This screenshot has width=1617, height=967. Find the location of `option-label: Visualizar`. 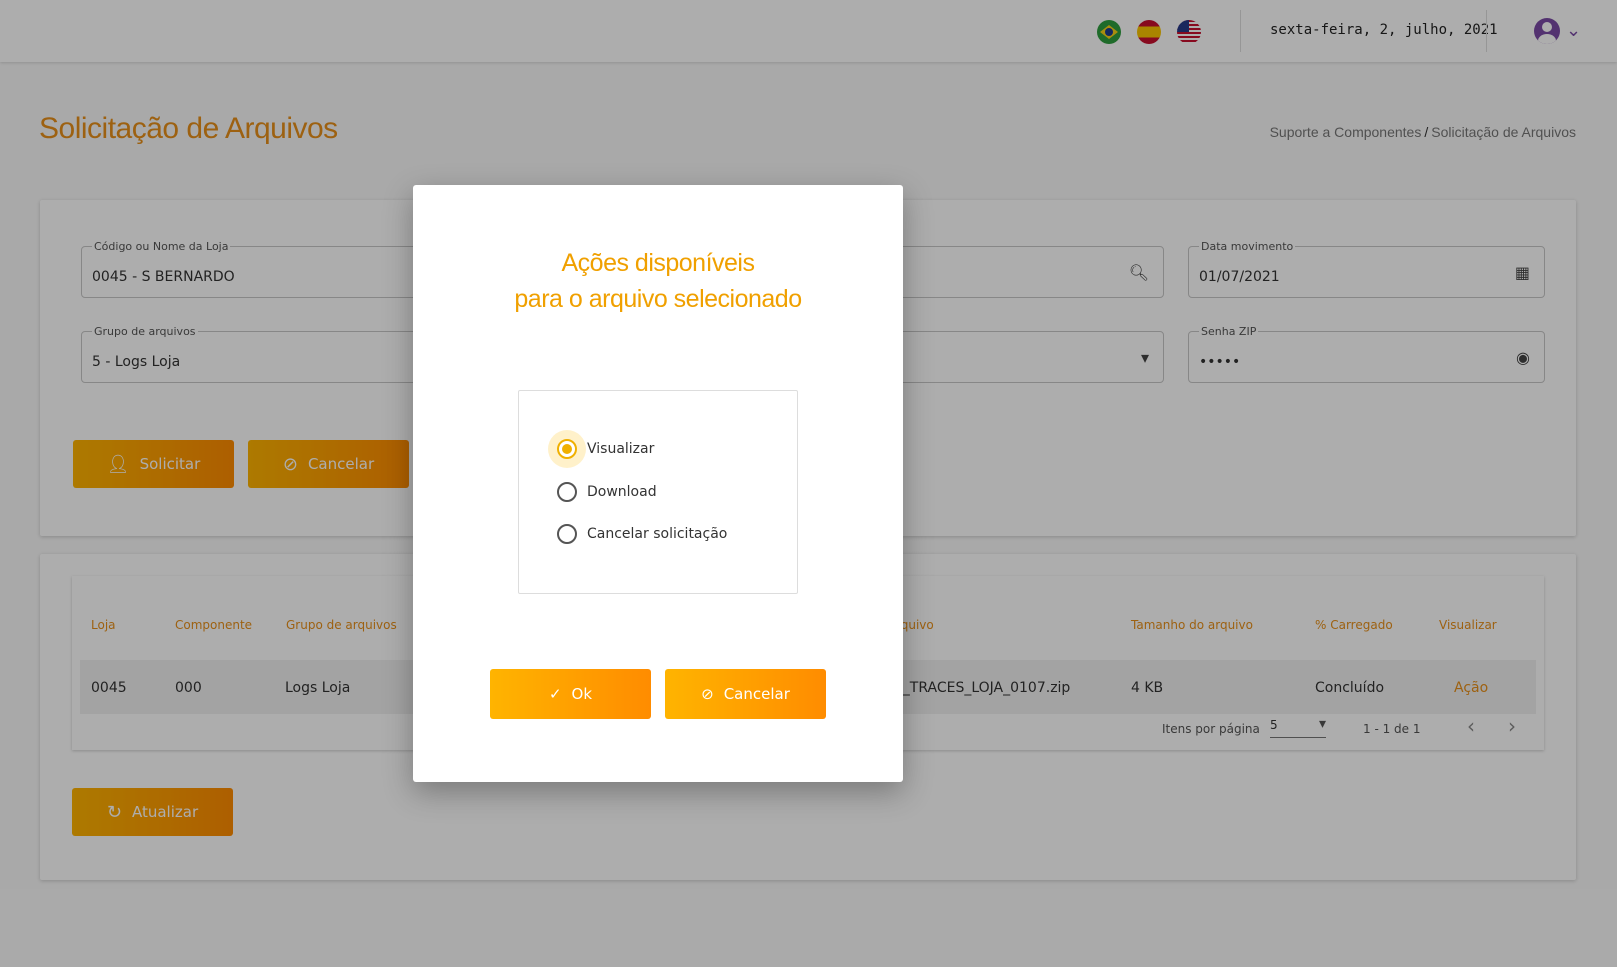

option-label: Visualizar is located at coordinates (621, 449).